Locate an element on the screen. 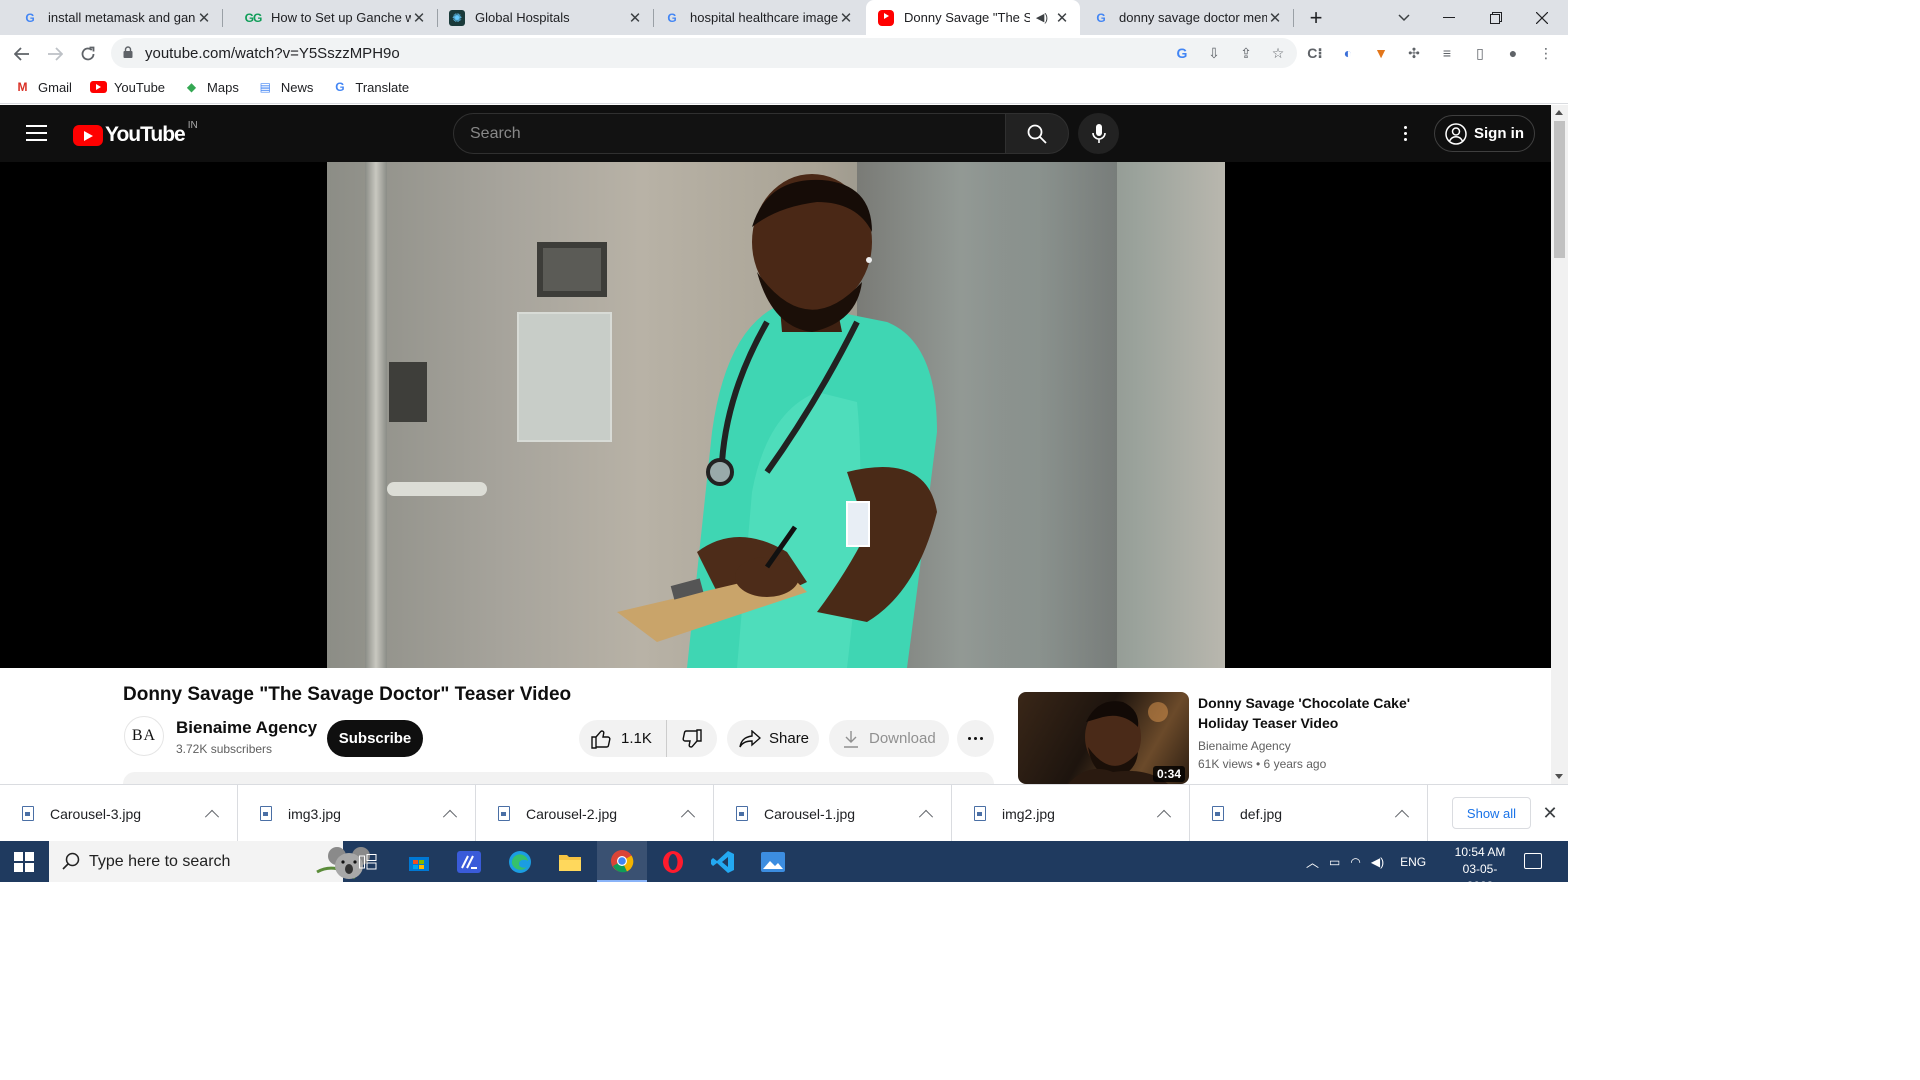 The image size is (1920, 1080). media-controls-icon: ≡ is located at coordinates (1447, 53).